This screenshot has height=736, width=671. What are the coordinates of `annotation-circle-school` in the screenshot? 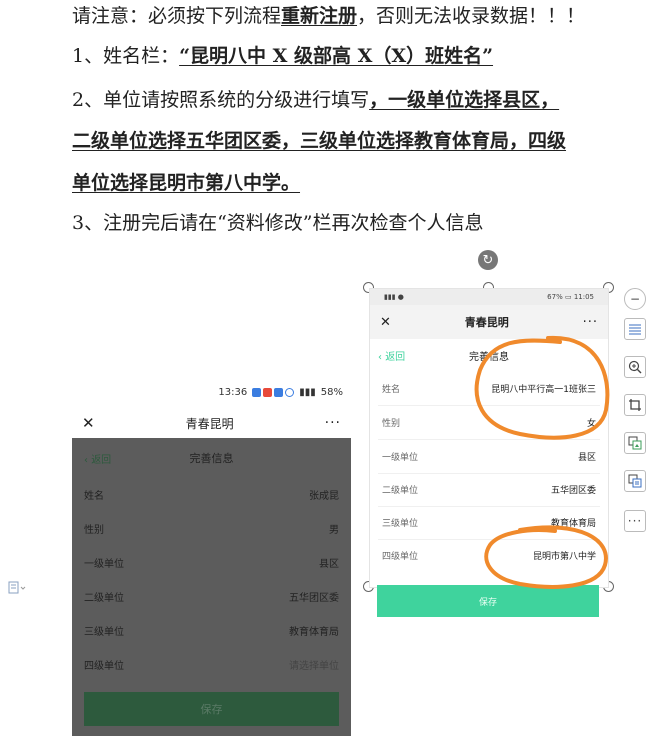 It's located at (546, 557).